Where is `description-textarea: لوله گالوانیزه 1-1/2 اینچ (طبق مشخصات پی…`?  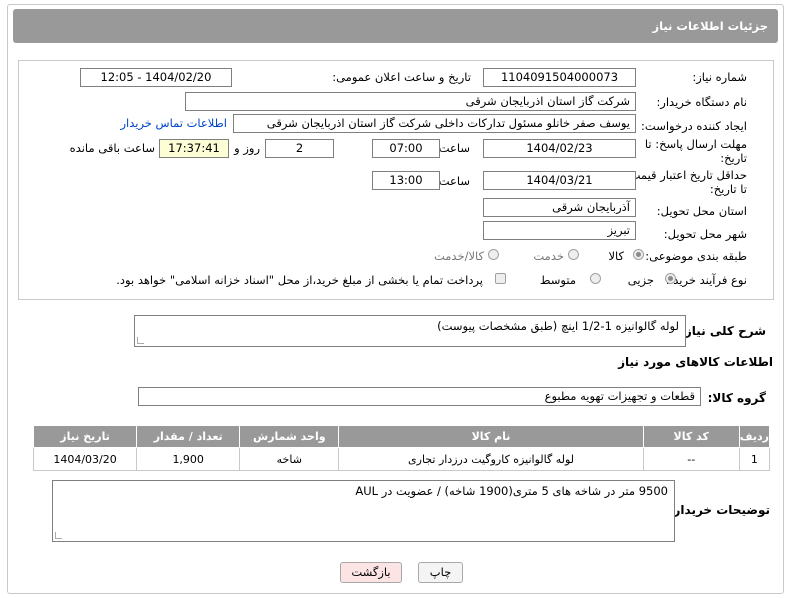
description-textarea: لوله گالوانیزه 1-1/2 اینچ (طبق مشخصات پی… is located at coordinates (410, 331).